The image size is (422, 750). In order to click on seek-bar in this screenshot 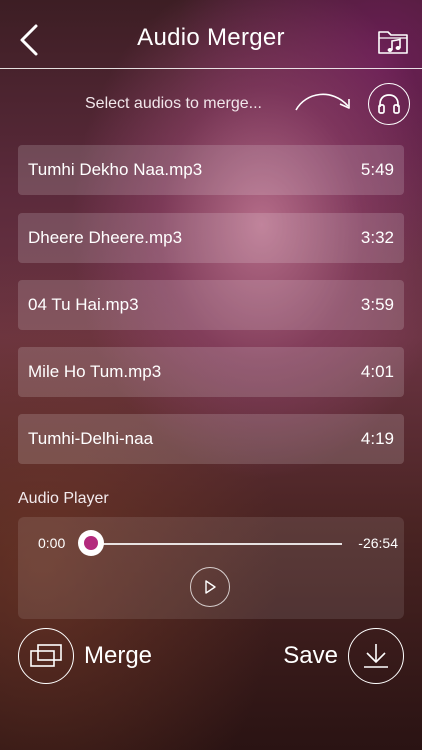, I will do `click(216, 544)`.